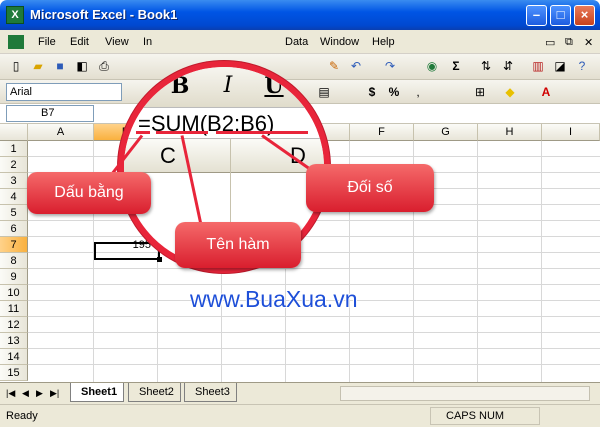 The image size is (600, 427). What do you see at coordinates (510, 92) in the screenshot?
I see `fill-color-icon: ◆` at bounding box center [510, 92].